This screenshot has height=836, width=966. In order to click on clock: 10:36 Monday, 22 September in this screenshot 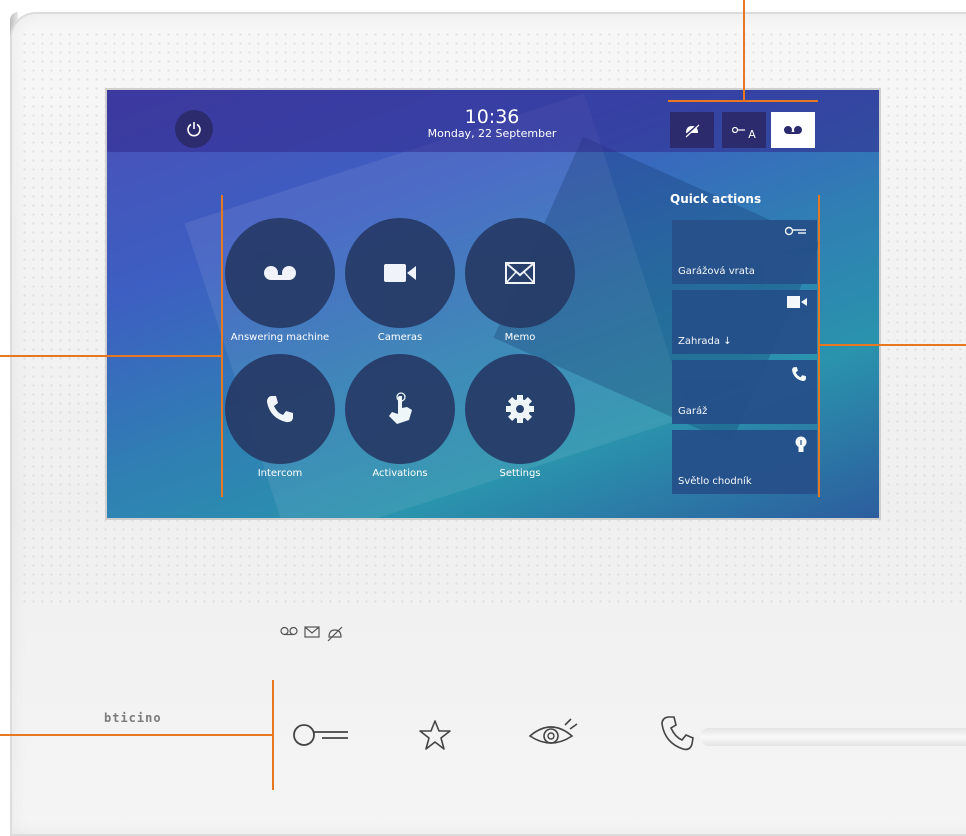, I will do `click(492, 124)`.